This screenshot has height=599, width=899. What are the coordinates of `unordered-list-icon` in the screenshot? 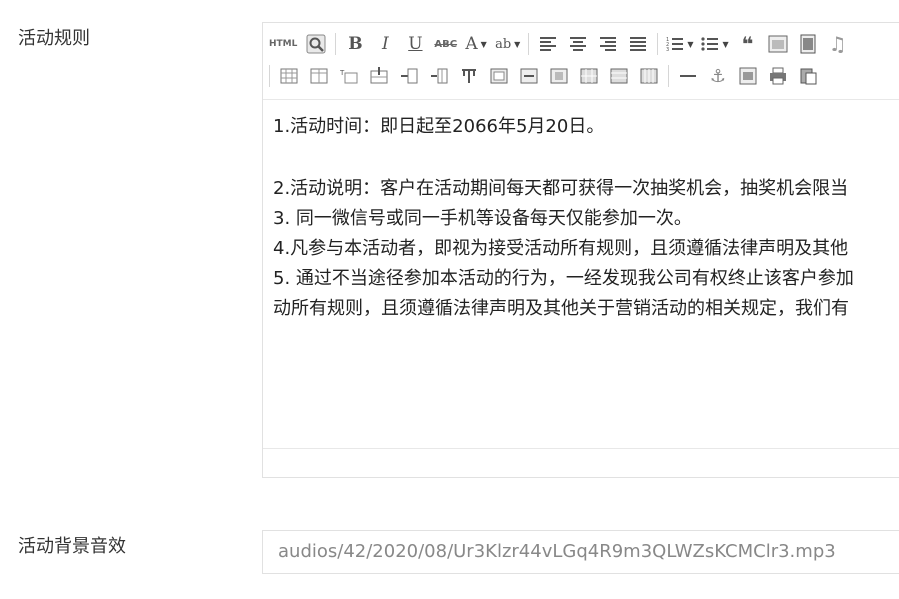 It's located at (710, 44).